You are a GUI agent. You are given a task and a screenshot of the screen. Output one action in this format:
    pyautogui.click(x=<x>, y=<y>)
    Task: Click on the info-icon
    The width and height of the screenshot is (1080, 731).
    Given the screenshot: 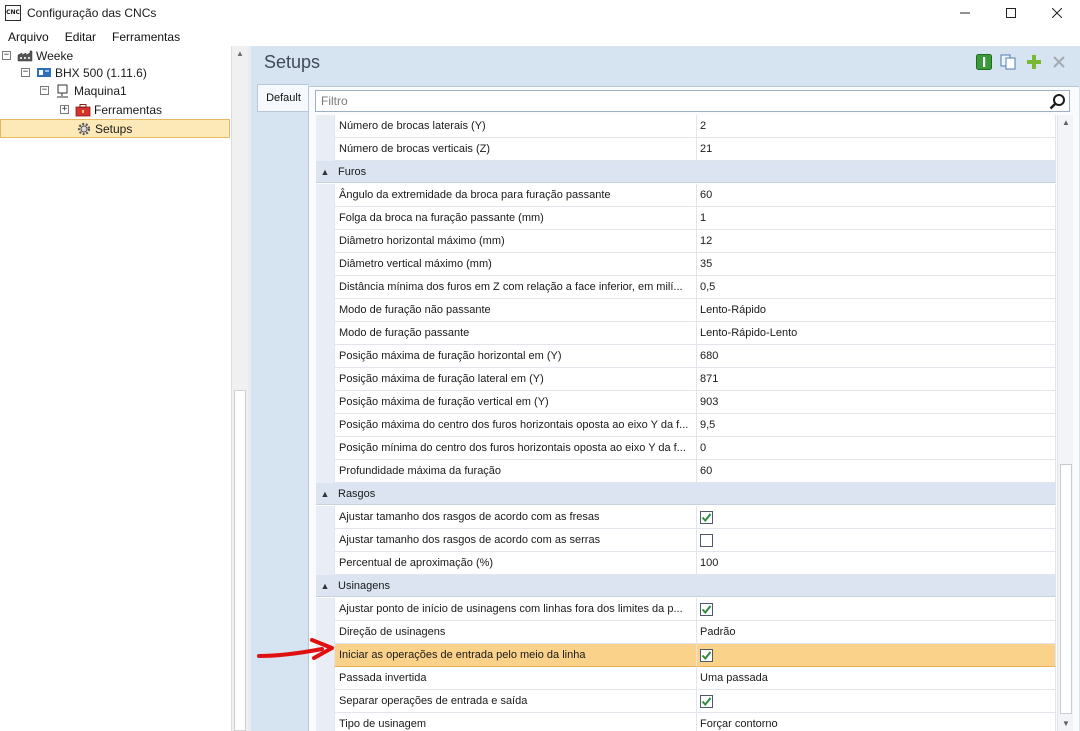 What is the action you would take?
    pyautogui.click(x=983, y=61)
    